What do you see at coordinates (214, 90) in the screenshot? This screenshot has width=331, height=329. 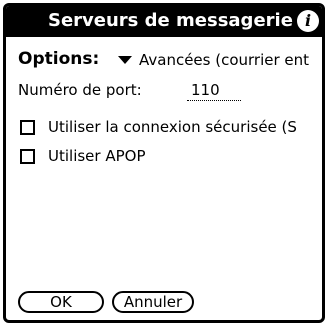 I see `port-field: 110` at bounding box center [214, 90].